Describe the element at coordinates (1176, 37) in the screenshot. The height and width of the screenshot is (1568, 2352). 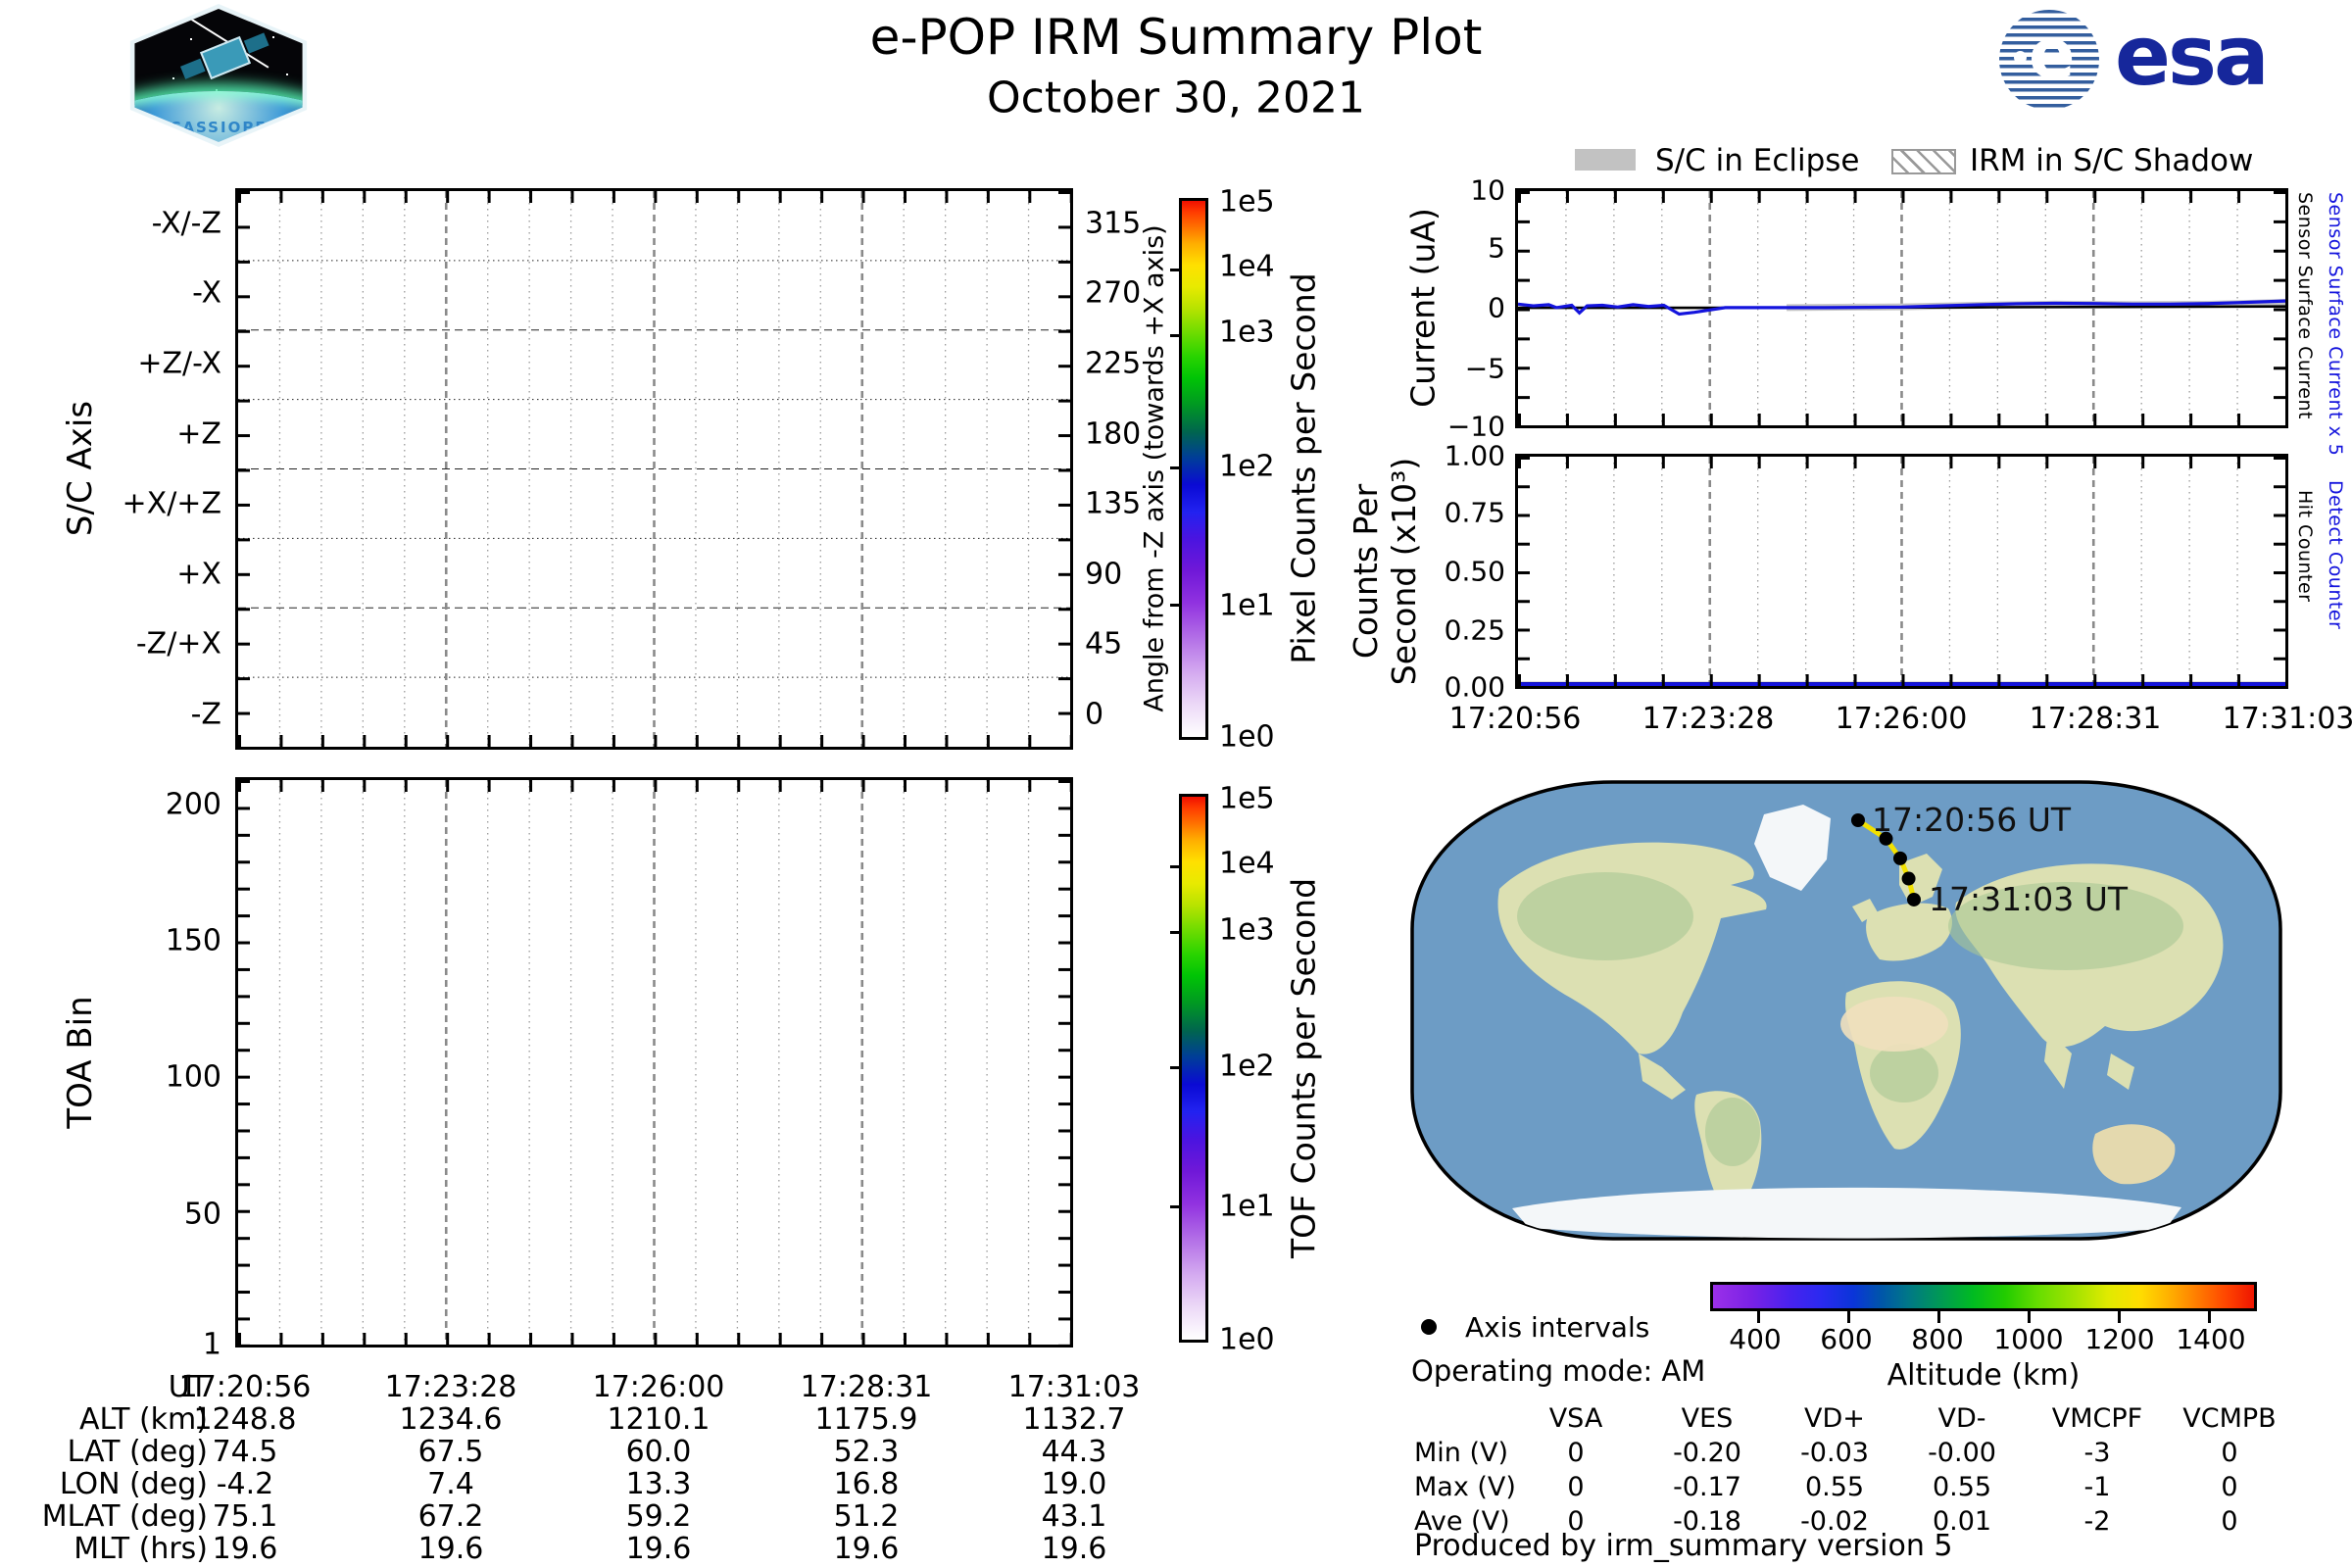
I see `page-title: e-POP IRM Summary Plot` at that location.